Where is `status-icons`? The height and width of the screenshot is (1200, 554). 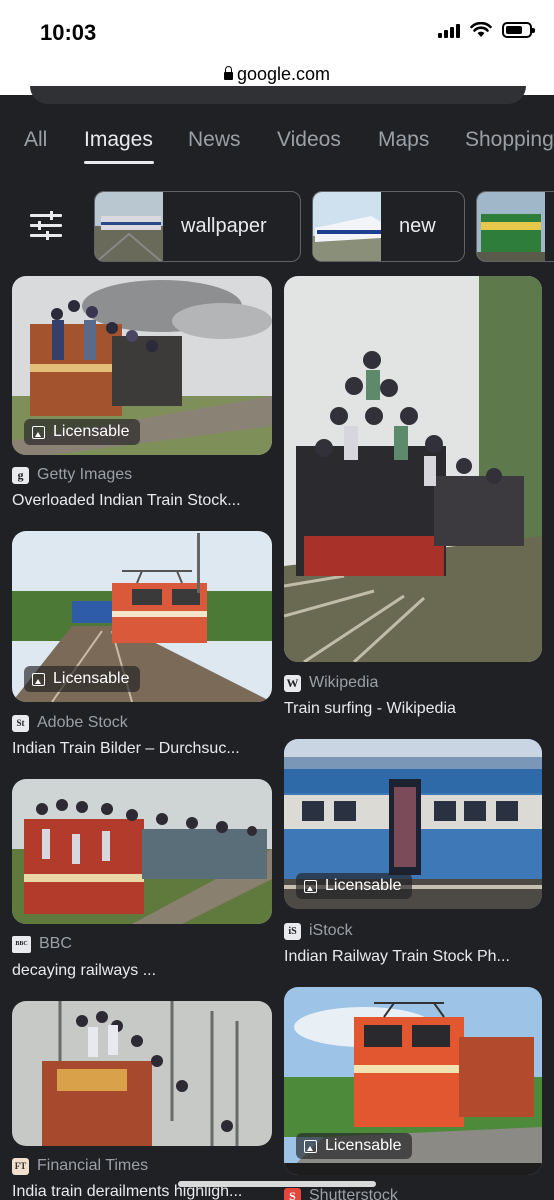
status-icons is located at coordinates (486, 30).